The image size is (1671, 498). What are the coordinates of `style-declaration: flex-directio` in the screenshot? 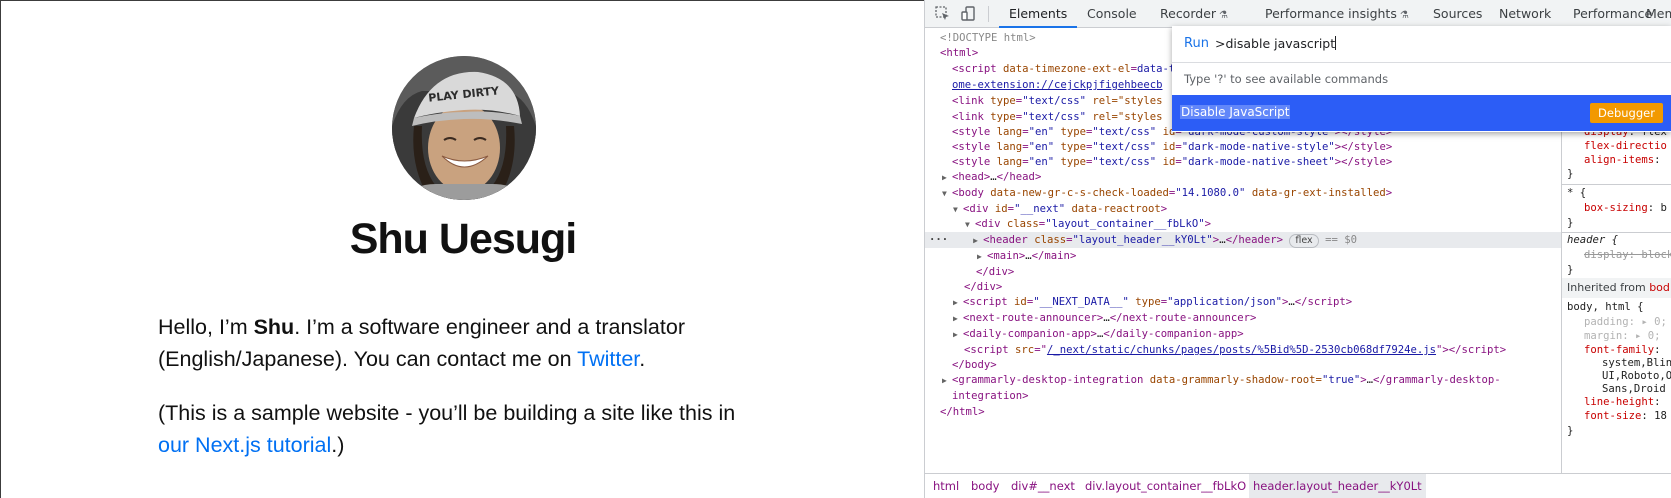 It's located at (1625, 146).